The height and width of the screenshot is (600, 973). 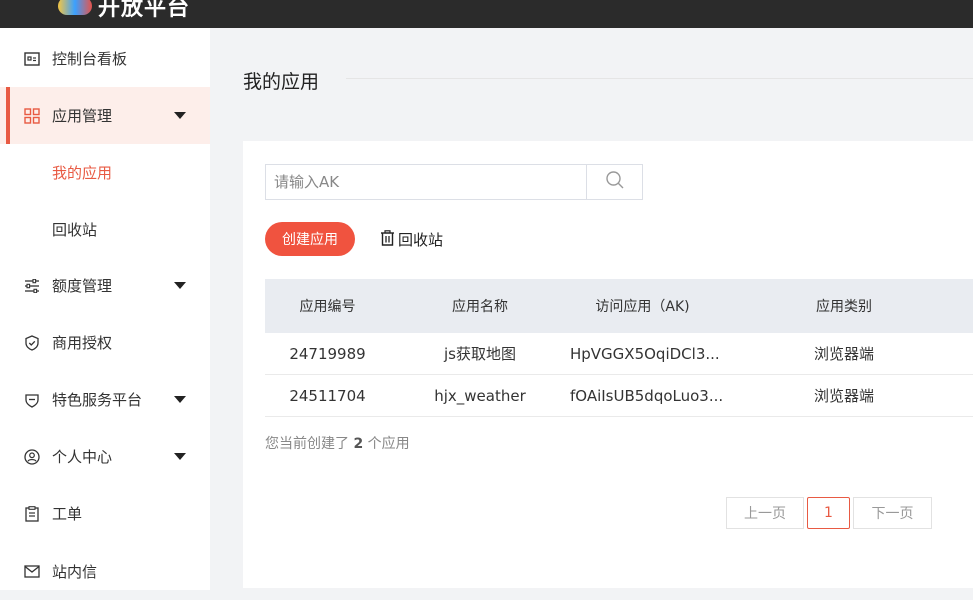 What do you see at coordinates (75, 230) in the screenshot?
I see `sidebar-item-label: 回收站` at bounding box center [75, 230].